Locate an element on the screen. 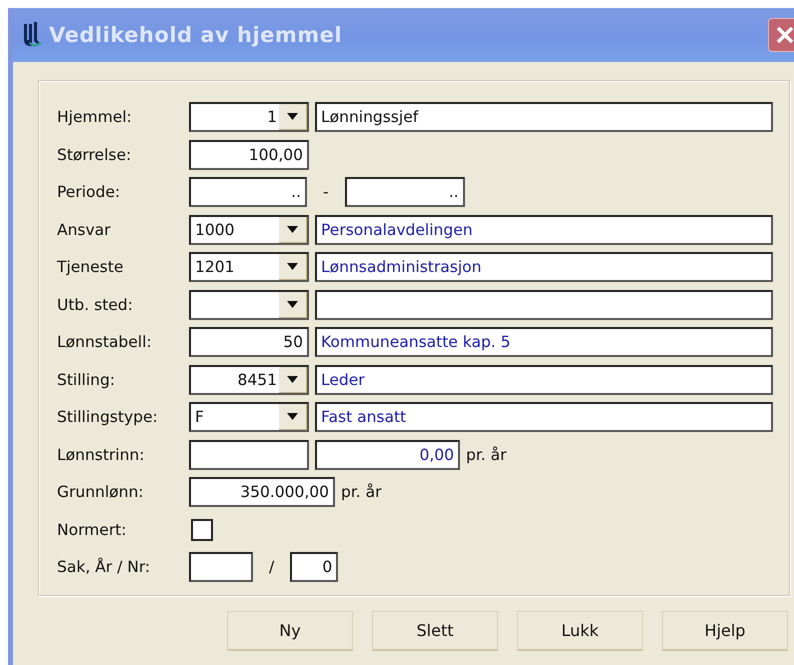  field-label: Hjemmel: is located at coordinates (95, 117).